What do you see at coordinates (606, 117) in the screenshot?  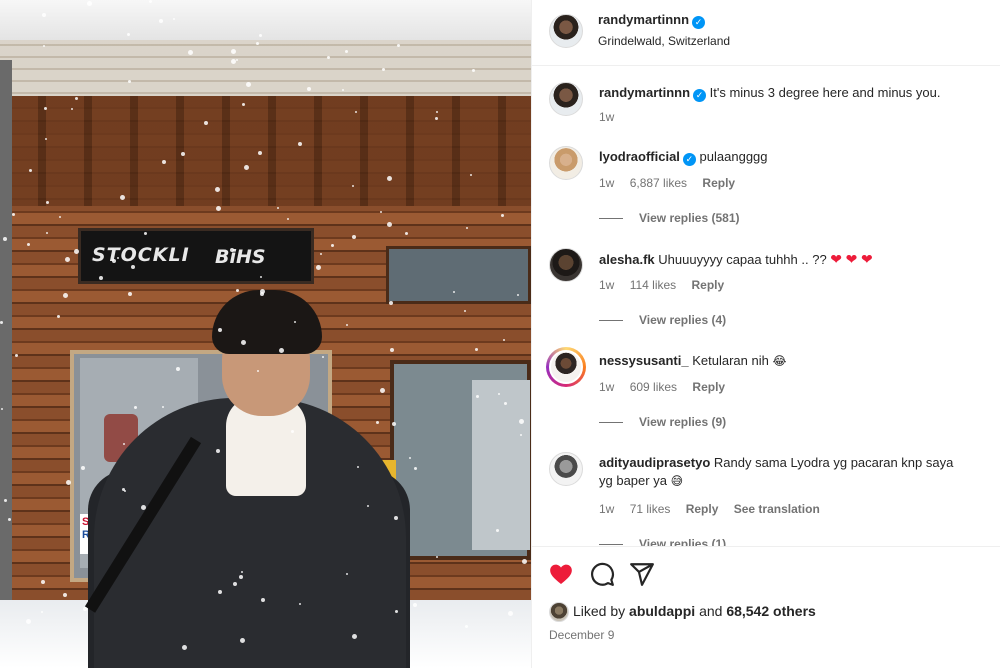 I see `caption-time: 1w` at bounding box center [606, 117].